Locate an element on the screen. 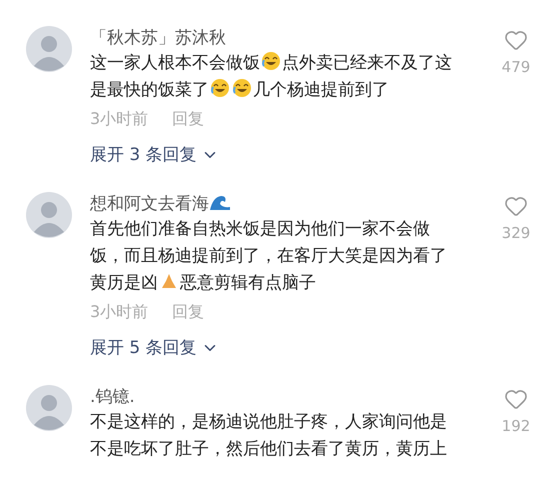 The width and height of the screenshot is (554, 489). username: 「秋木苏」苏沐秋 is located at coordinates (295, 38).